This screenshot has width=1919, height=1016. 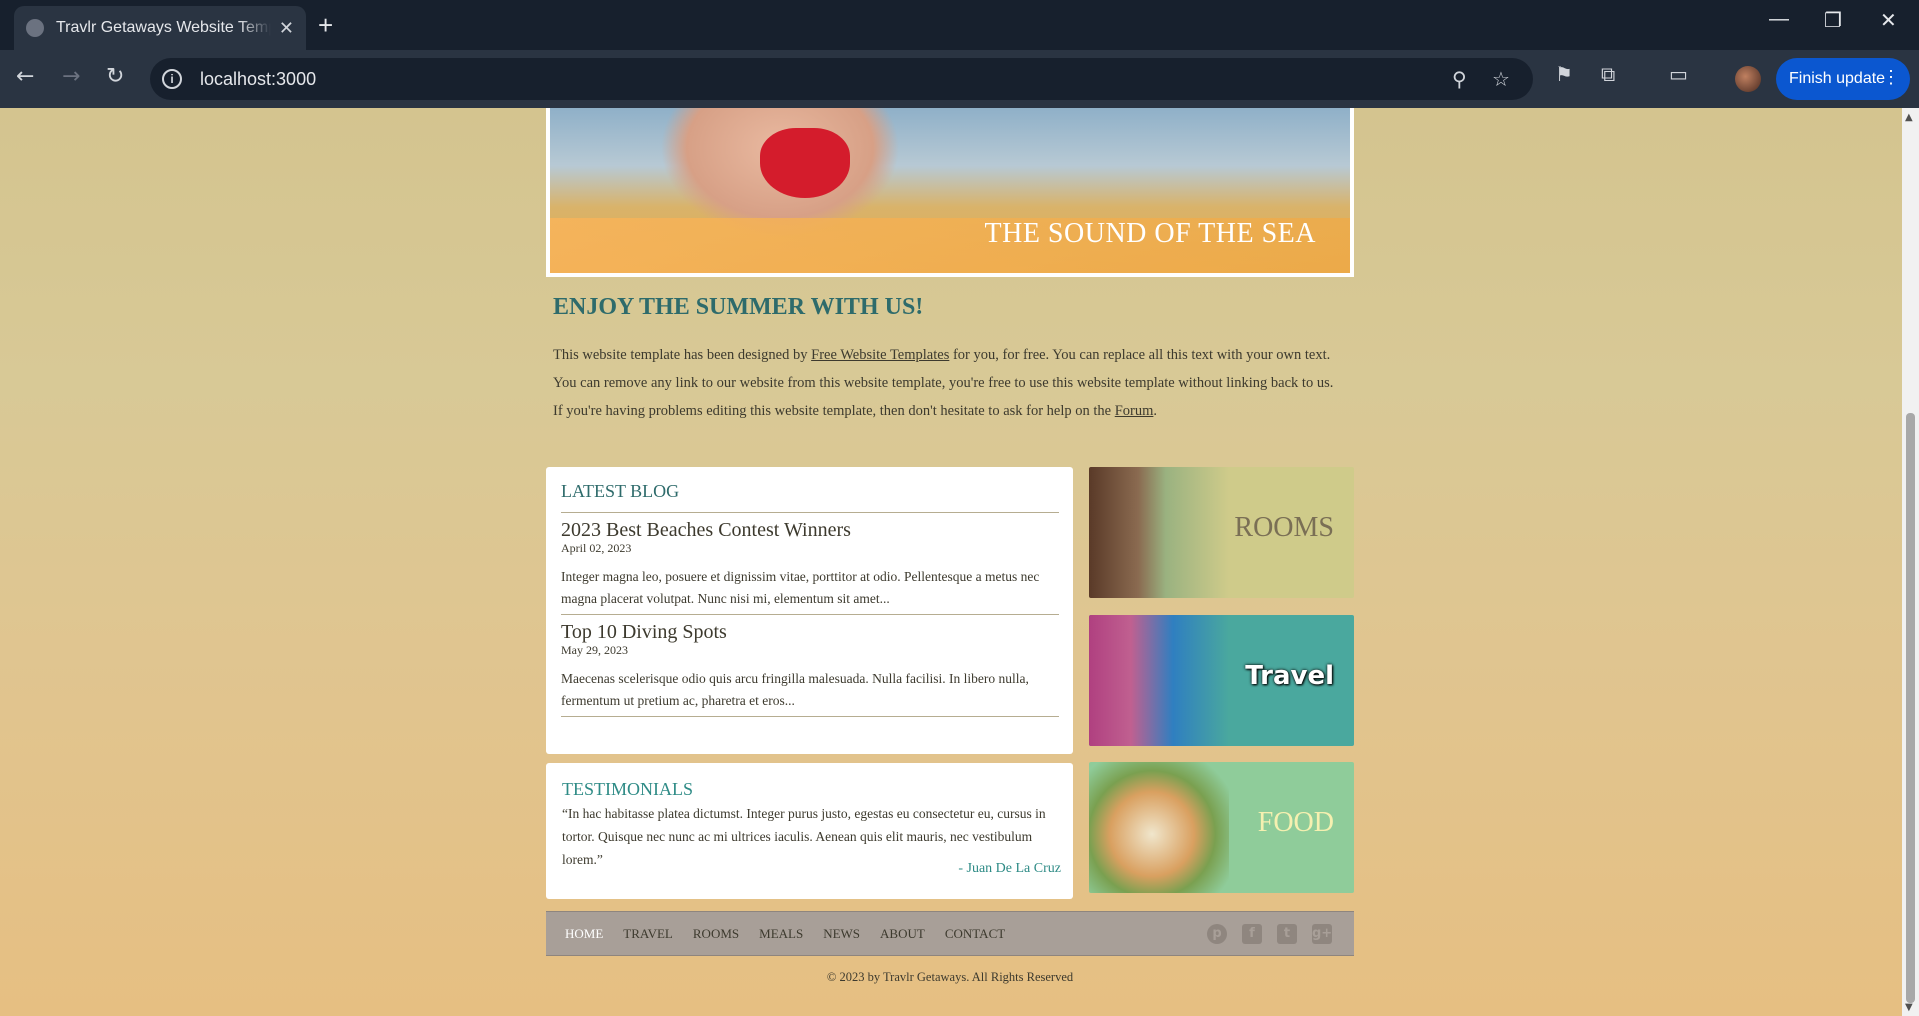 What do you see at coordinates (781, 934) in the screenshot?
I see `nav-meals: MEALS` at bounding box center [781, 934].